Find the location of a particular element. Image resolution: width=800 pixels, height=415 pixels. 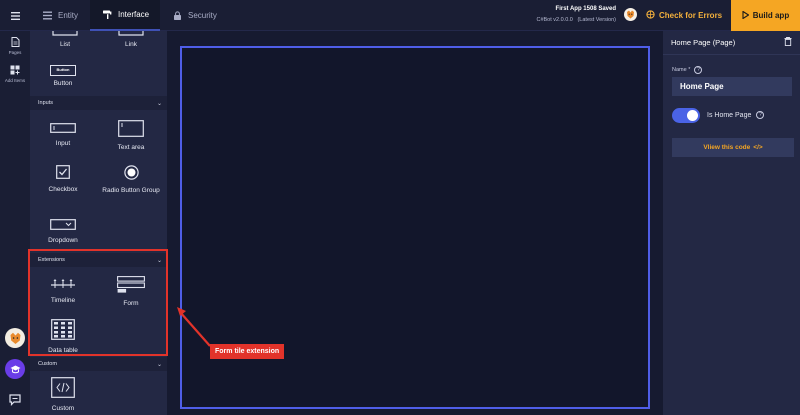

check-errors-button: Check for Errors is located at coordinates (684, 15).